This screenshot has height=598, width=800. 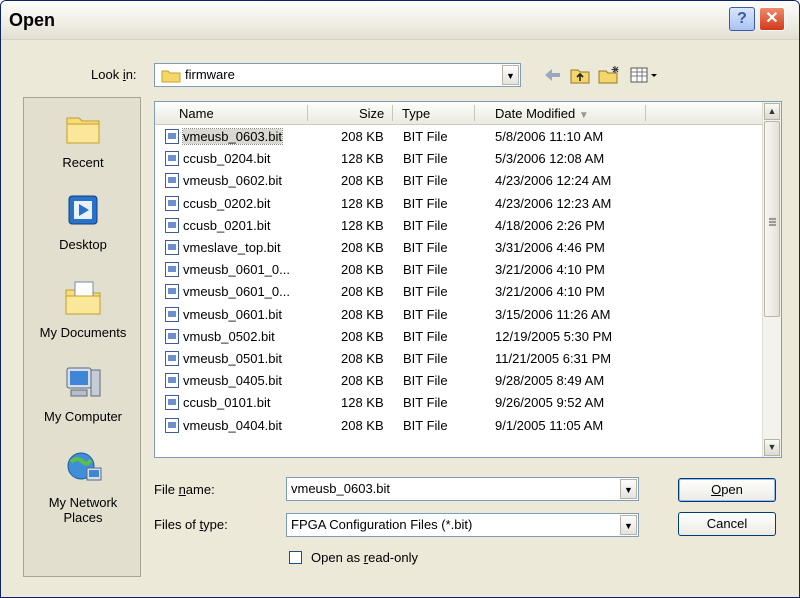 What do you see at coordinates (552, 75) in the screenshot?
I see `back-arrow-icon` at bounding box center [552, 75].